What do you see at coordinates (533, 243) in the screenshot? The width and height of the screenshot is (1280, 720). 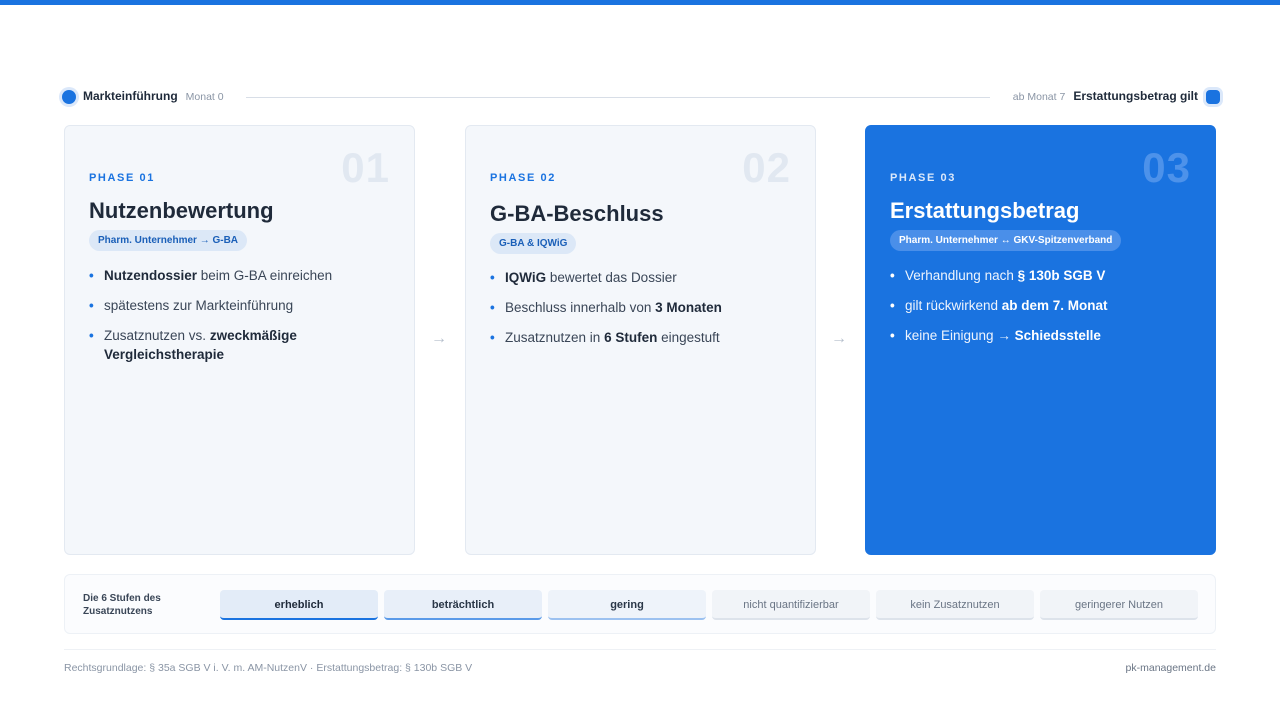 I see `phase-actor-badge: G-BA & IQWiG` at bounding box center [533, 243].